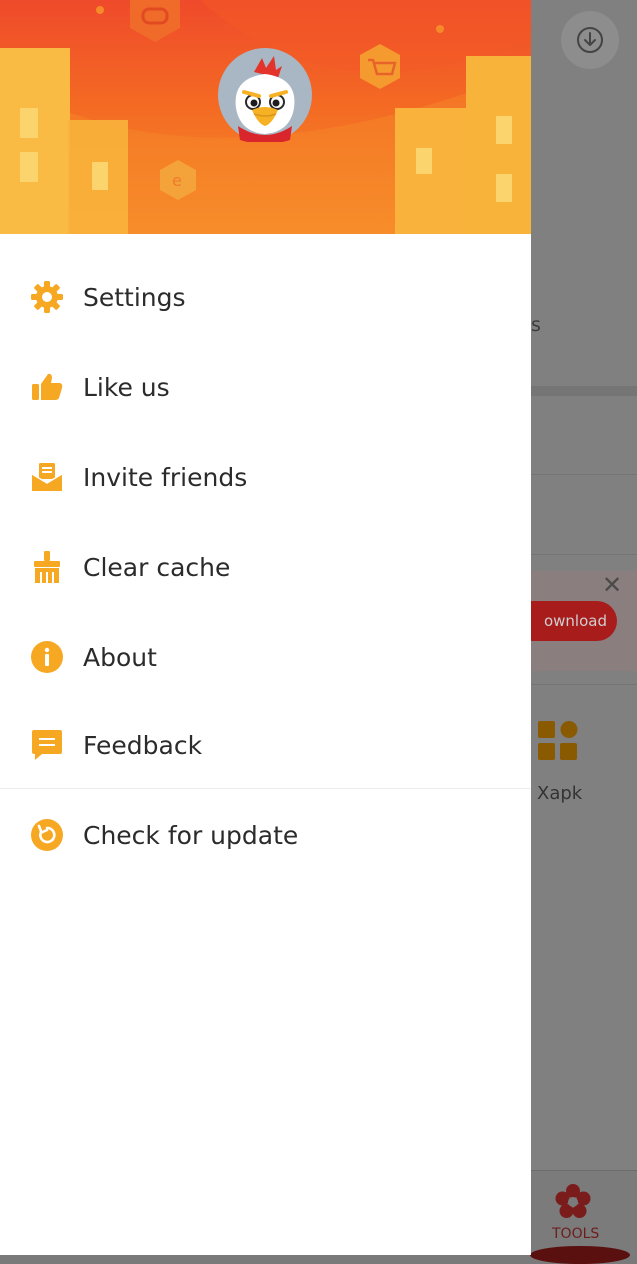 The height and width of the screenshot is (1264, 637). I want to click on menu-item-settings: Settings, so click(265, 297).